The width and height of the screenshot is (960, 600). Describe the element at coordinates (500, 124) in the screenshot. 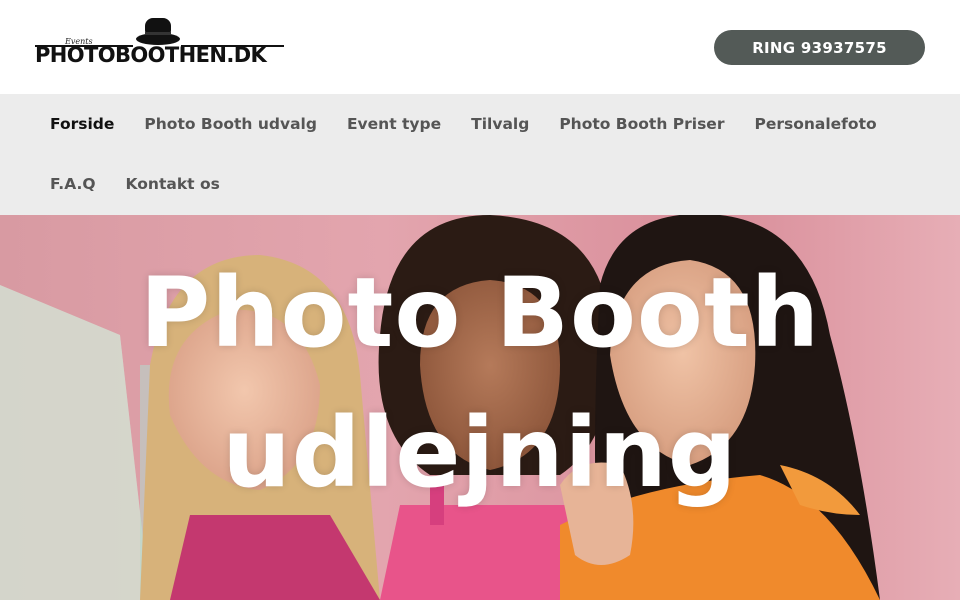

I see `nav-item-tilvalg: Tilvalg` at that location.